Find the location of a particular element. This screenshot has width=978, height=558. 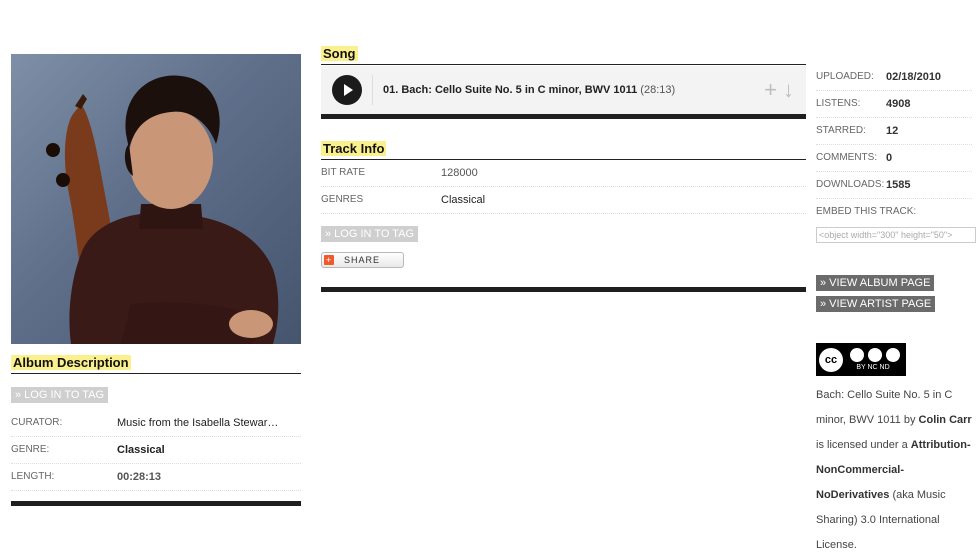

cellist-portrait-image is located at coordinates (162, 209).